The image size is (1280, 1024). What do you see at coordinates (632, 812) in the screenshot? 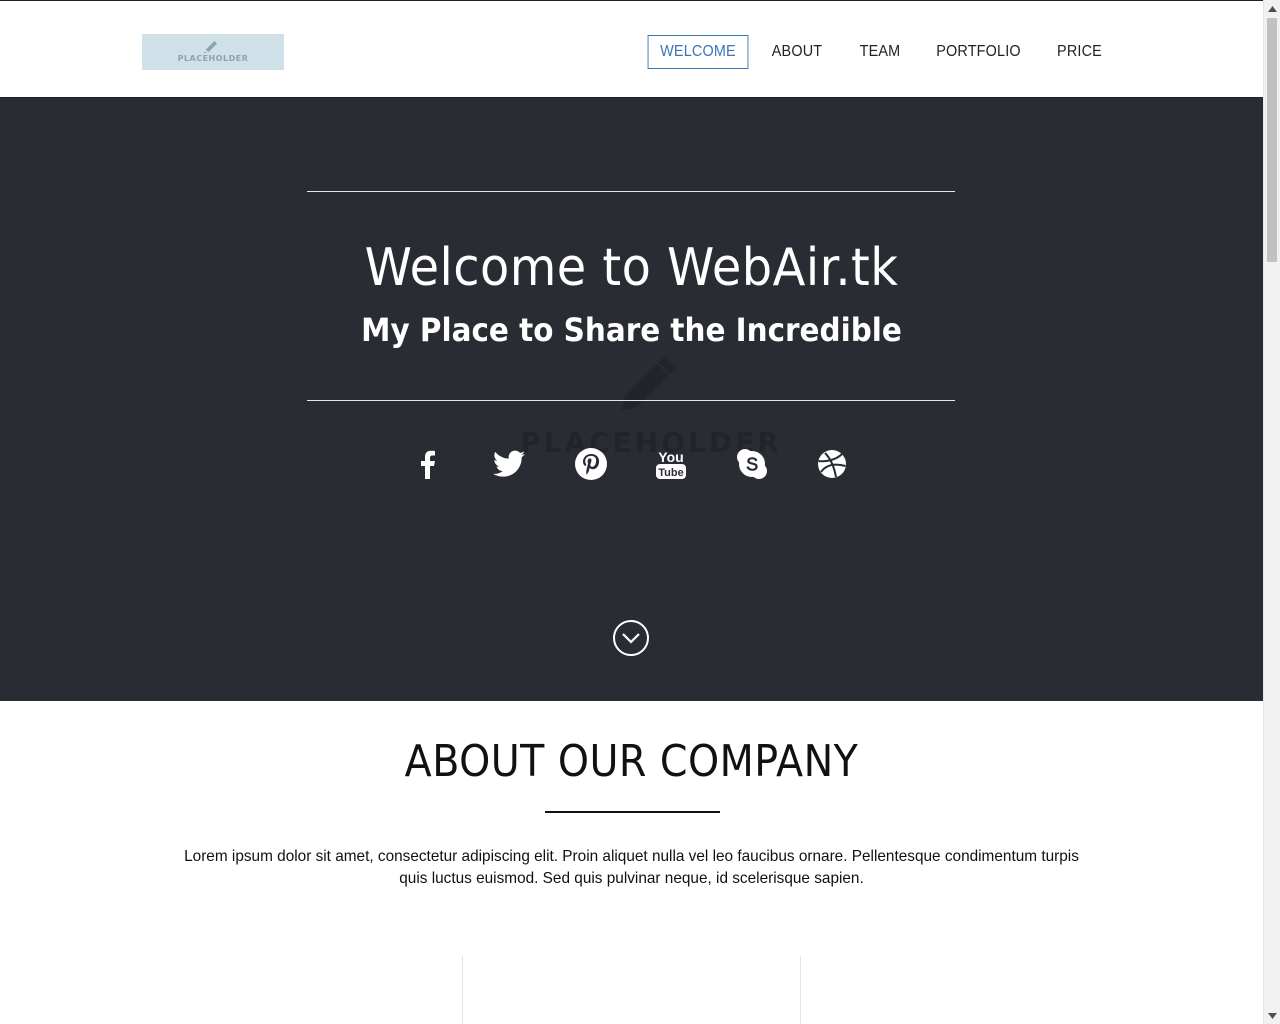
I see `about-divider` at bounding box center [632, 812].